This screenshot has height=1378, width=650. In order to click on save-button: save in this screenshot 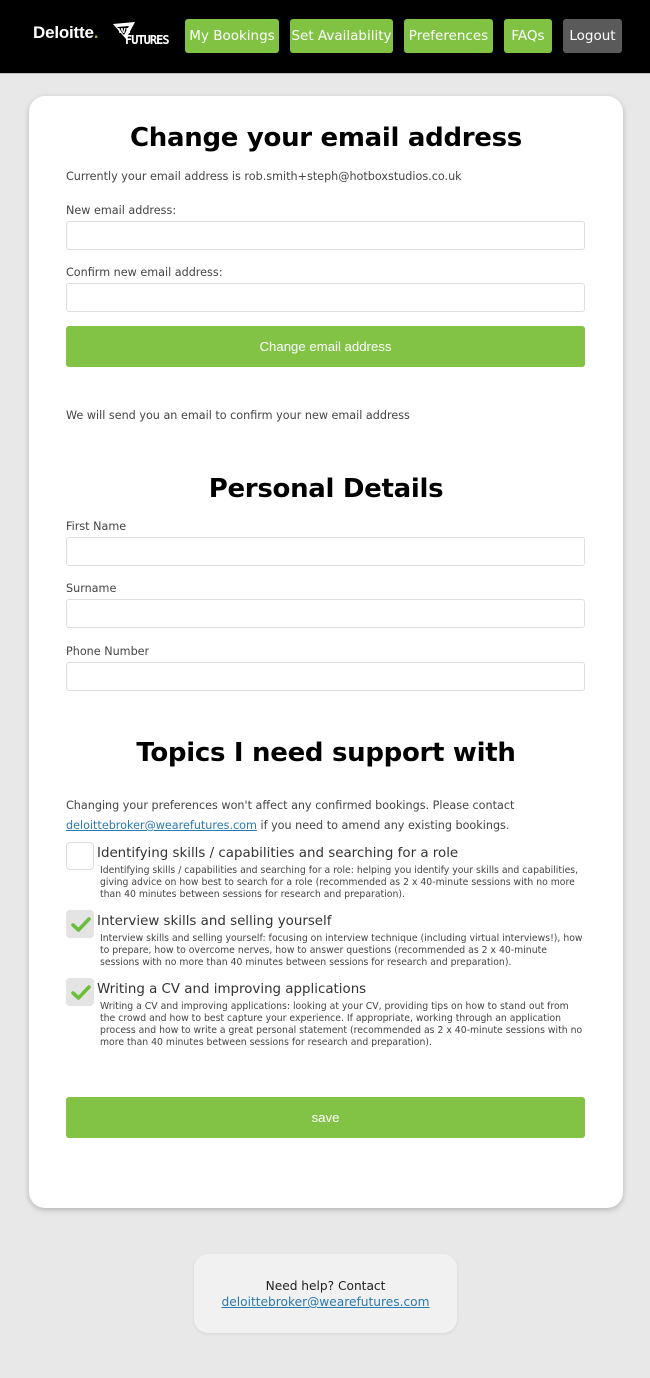, I will do `click(325, 1117)`.